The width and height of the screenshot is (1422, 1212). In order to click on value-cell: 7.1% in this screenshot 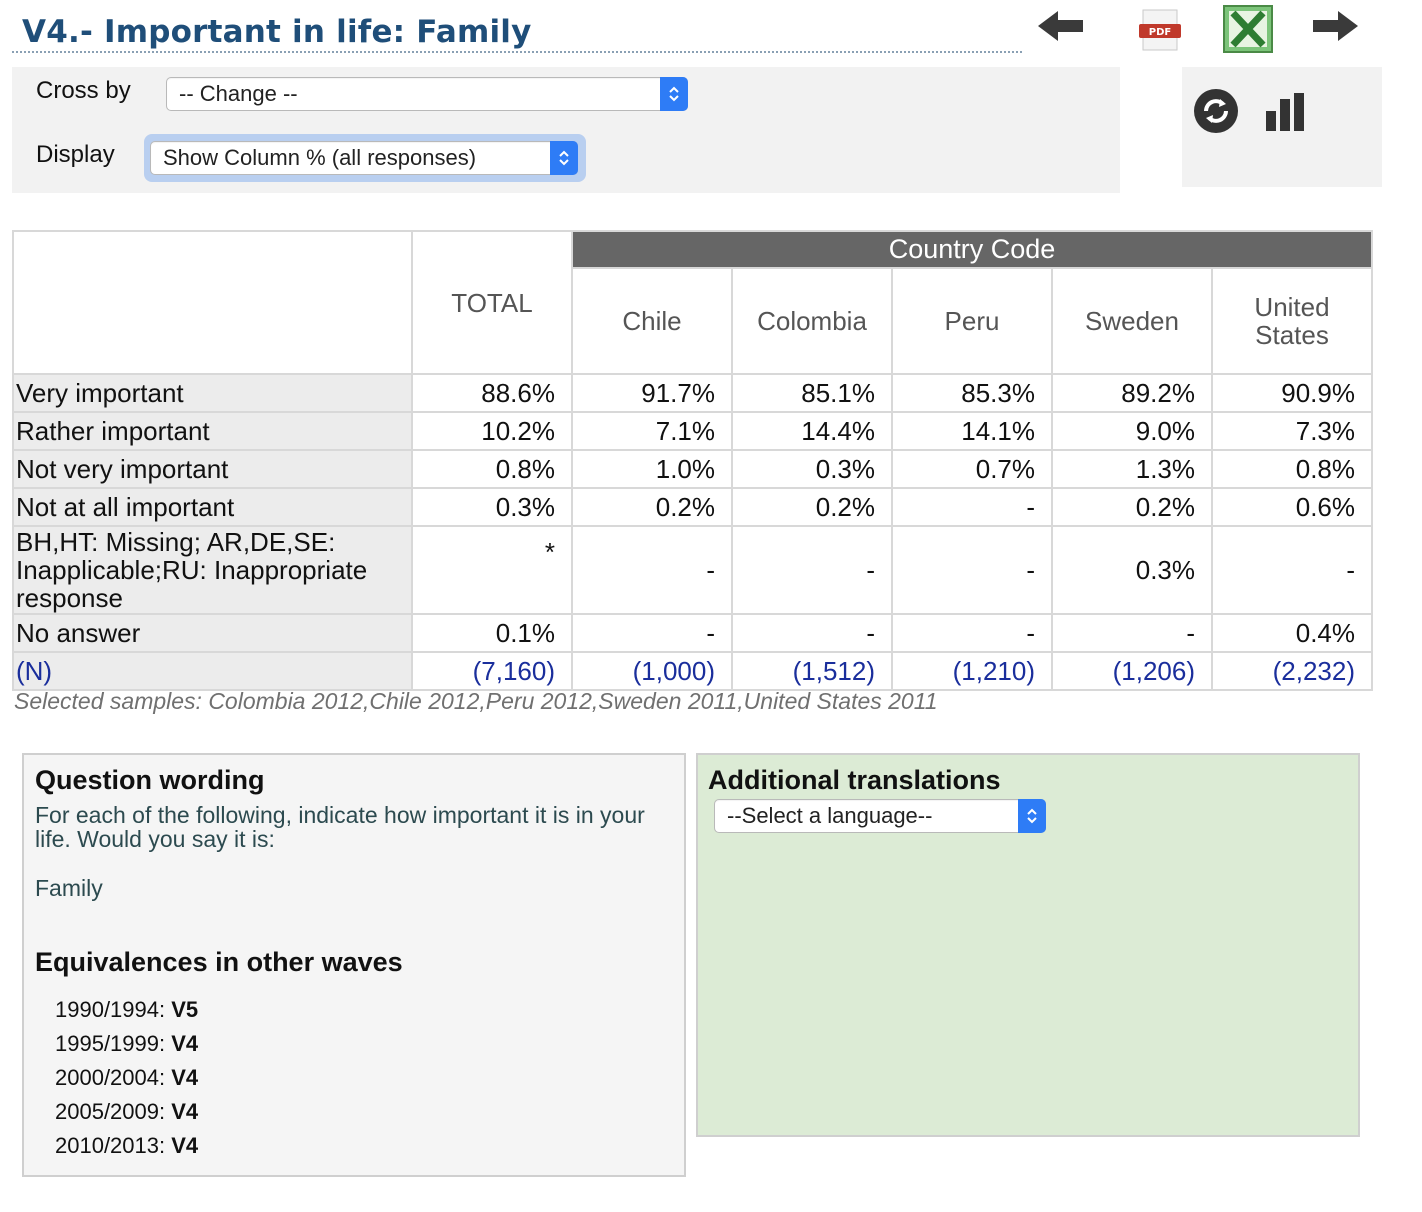, I will do `click(652, 431)`.